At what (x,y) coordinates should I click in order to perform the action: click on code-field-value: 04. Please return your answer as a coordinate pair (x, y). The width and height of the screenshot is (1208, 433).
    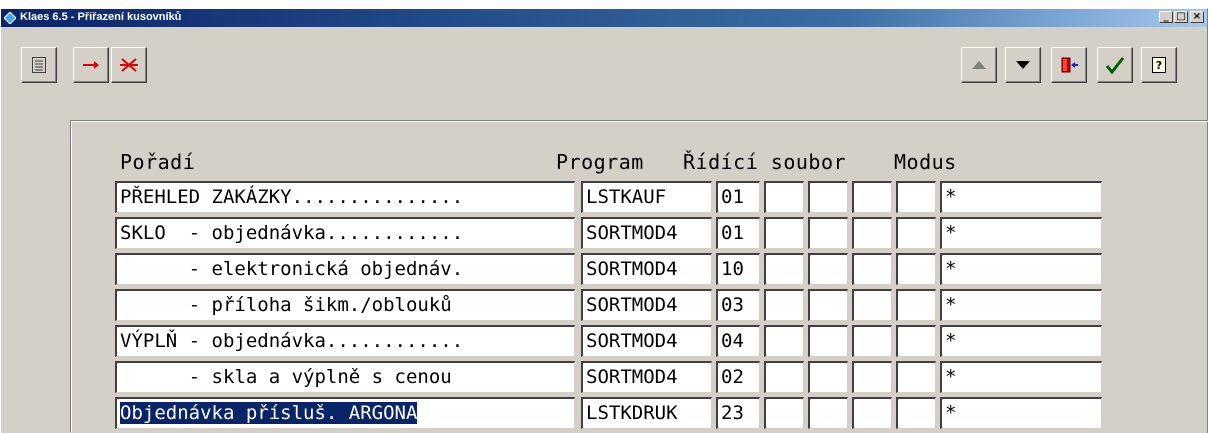
    Looking at the image, I should click on (732, 341).